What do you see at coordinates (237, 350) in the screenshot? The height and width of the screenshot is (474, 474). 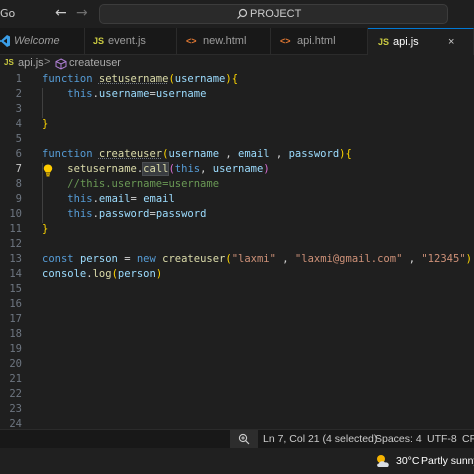 I see `code-line: 19` at bounding box center [237, 350].